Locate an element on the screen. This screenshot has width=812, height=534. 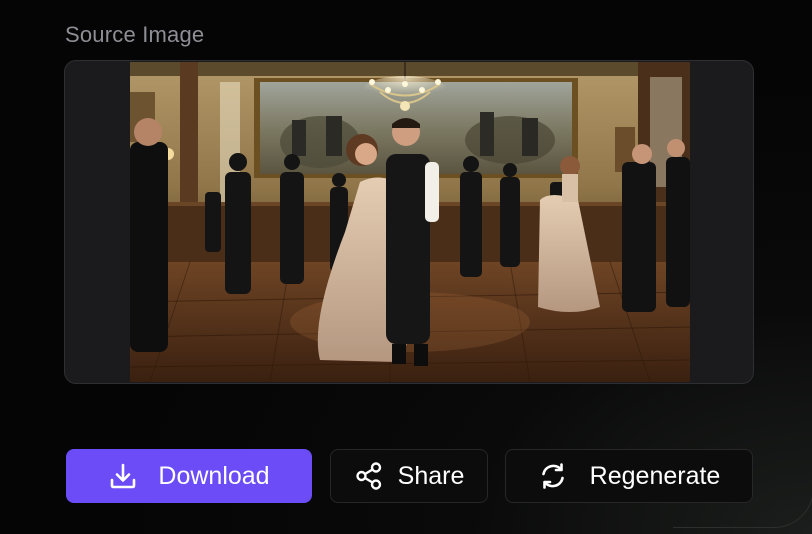
share-button: Share is located at coordinates (409, 476).